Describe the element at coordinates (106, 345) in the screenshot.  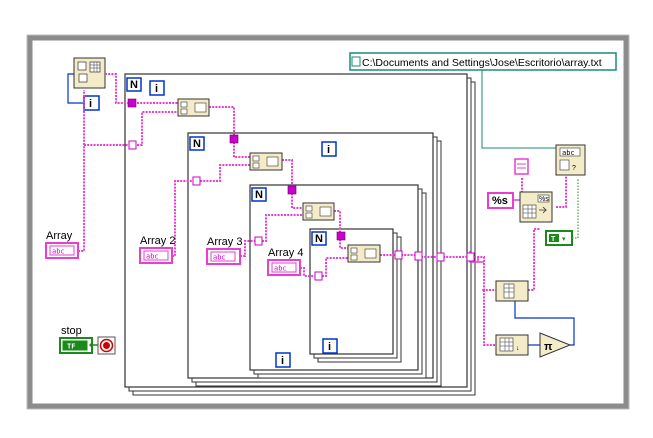
I see `loop-condition-terminal` at that location.